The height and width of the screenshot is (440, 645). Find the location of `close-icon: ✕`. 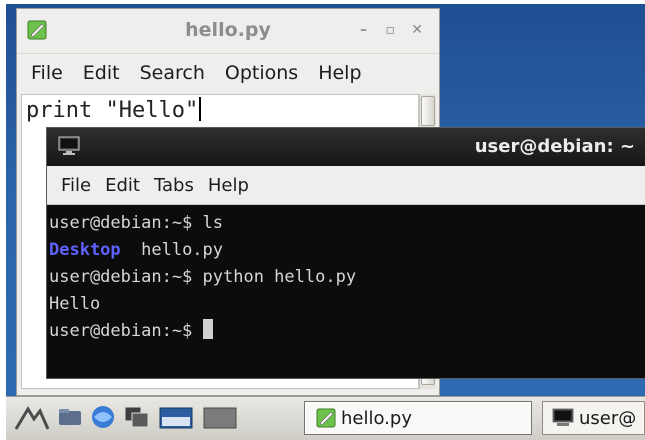

close-icon: ✕ is located at coordinates (417, 30).